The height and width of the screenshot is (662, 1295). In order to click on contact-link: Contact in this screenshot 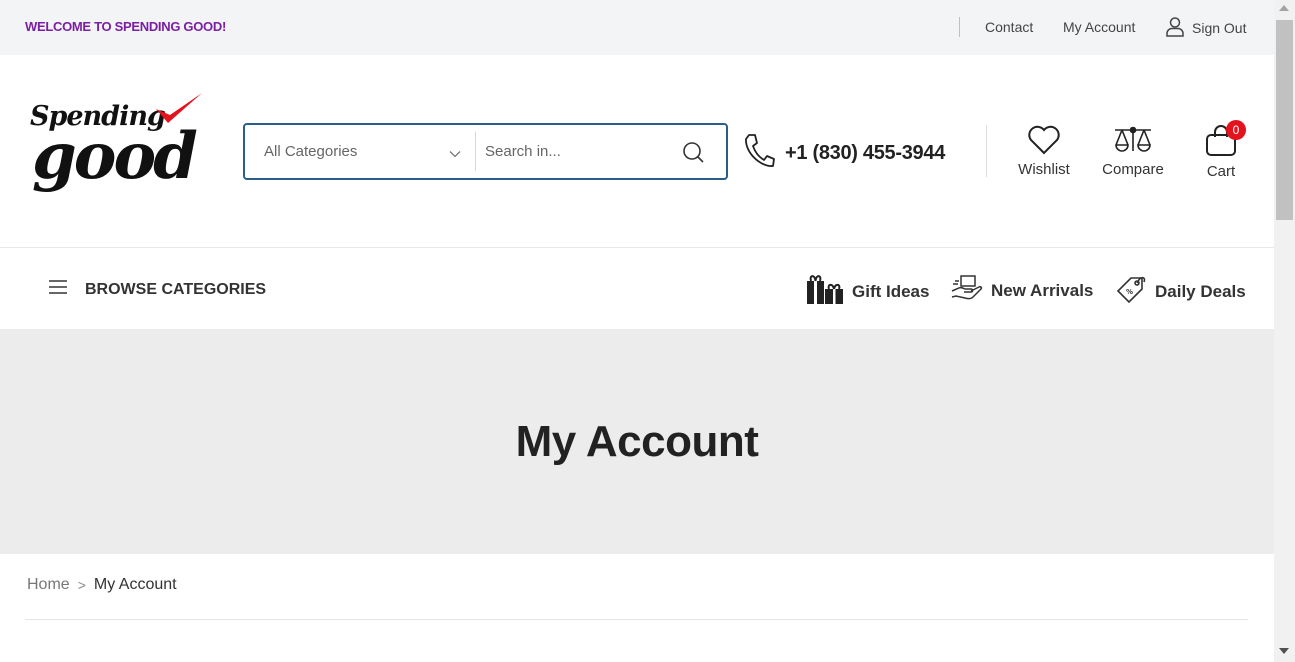, I will do `click(1009, 27)`.